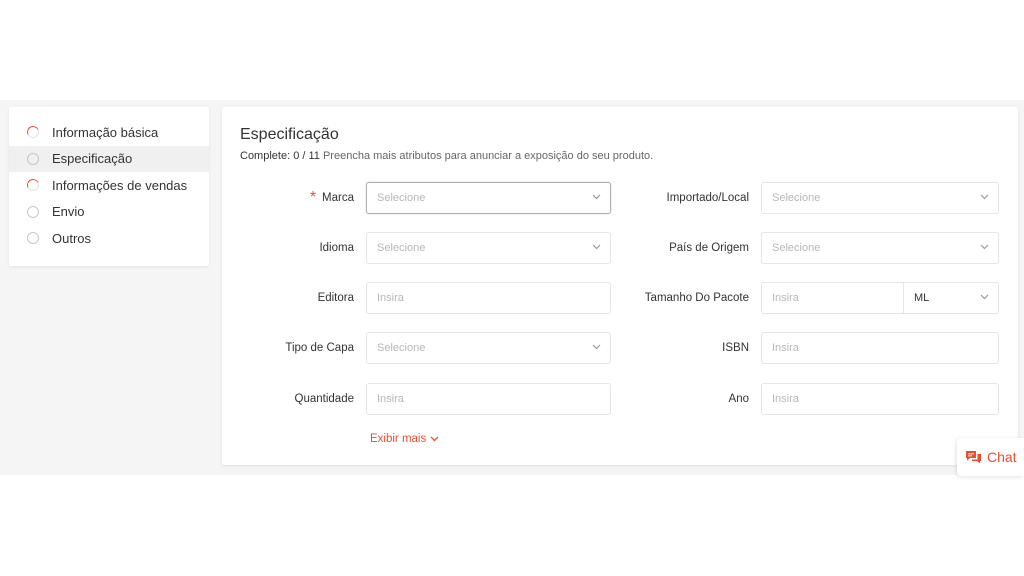 The width and height of the screenshot is (1024, 576). Describe the element at coordinates (72, 238) in the screenshot. I see `nav-item-label: Outros` at that location.